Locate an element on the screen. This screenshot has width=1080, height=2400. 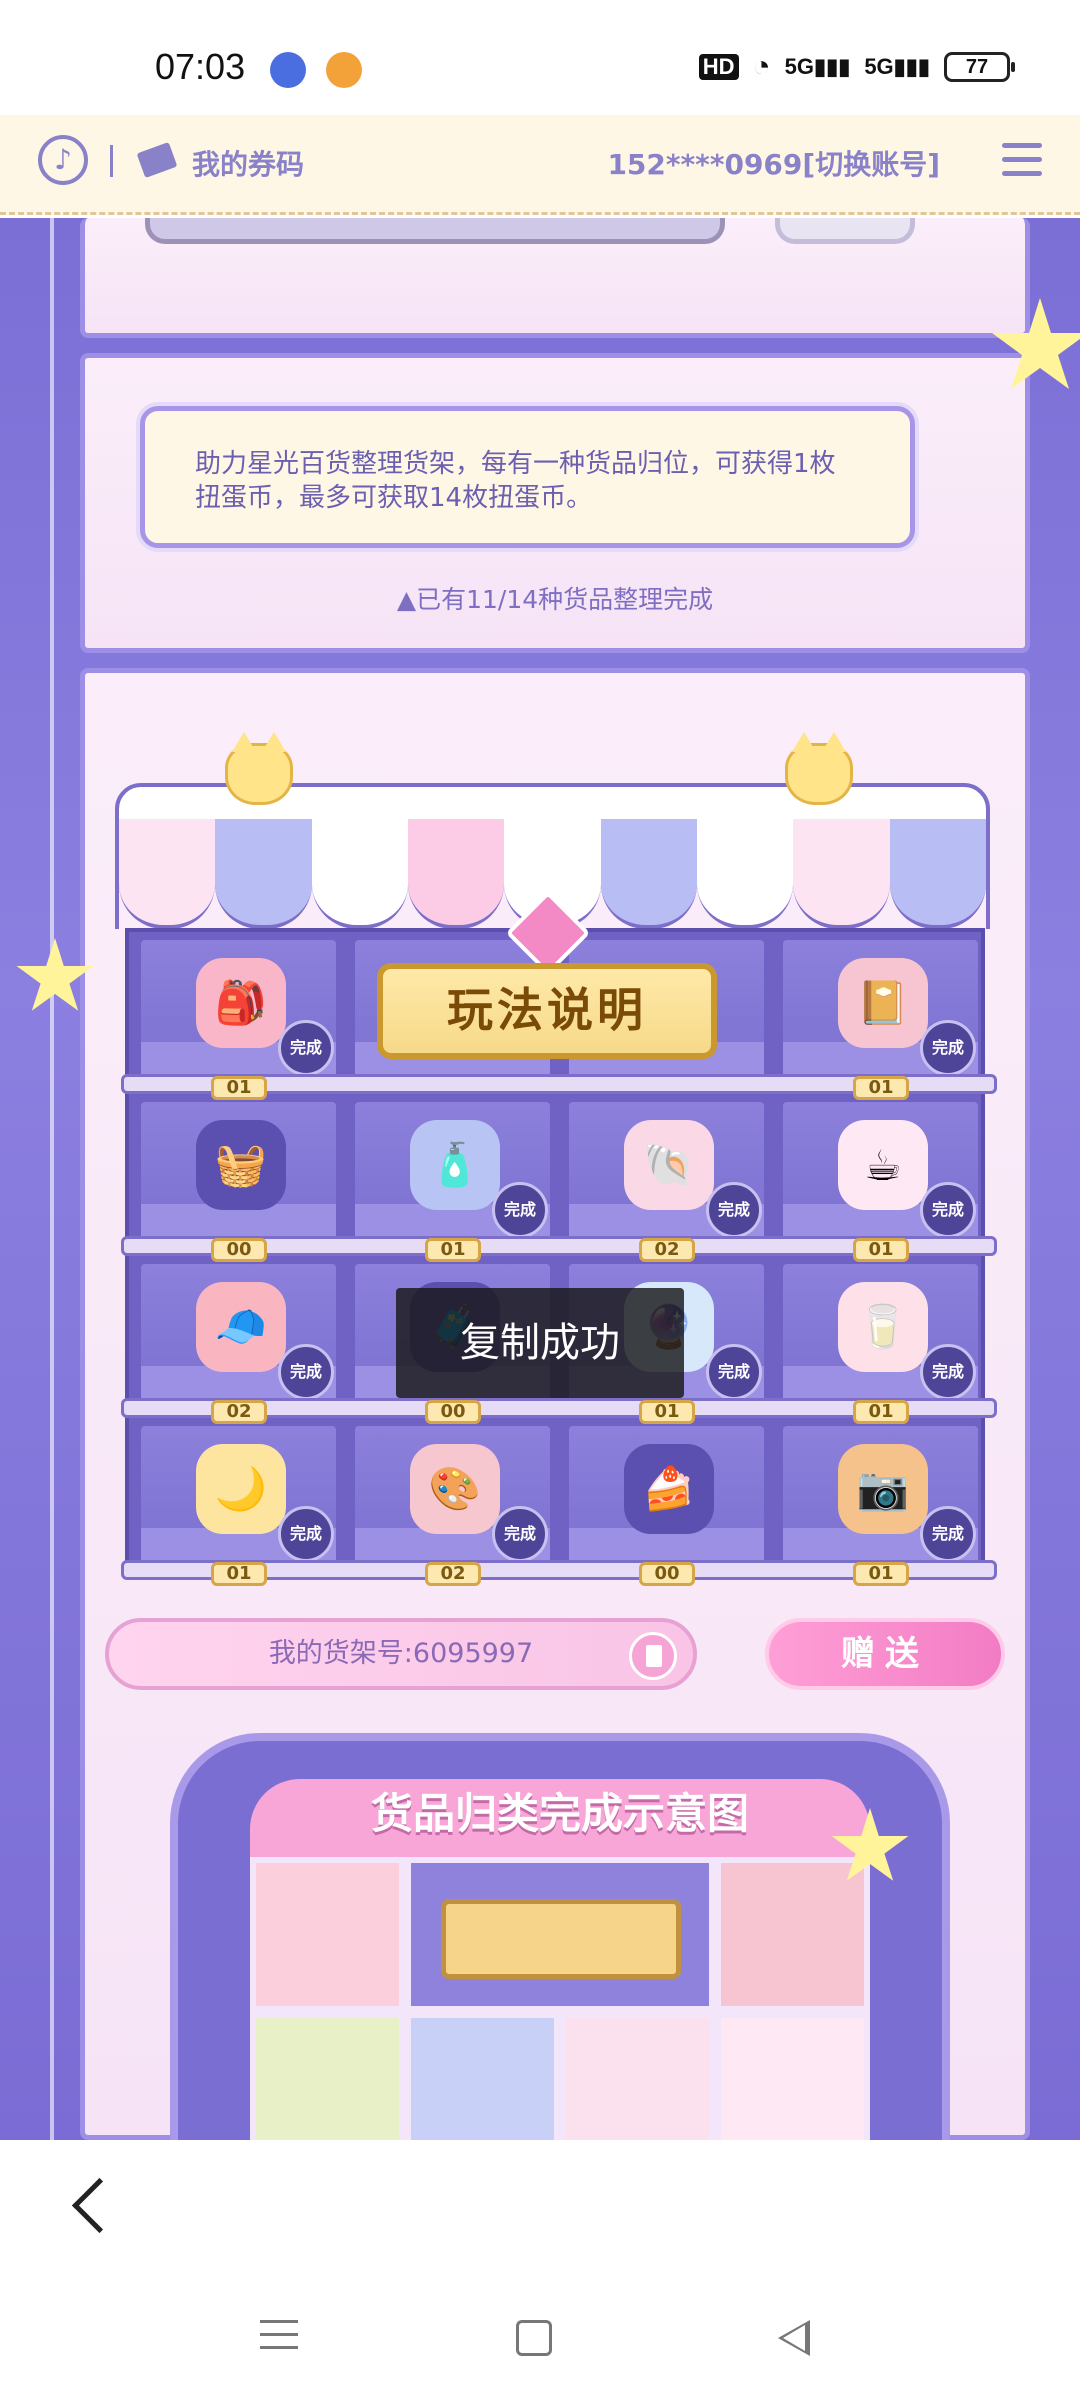
shelf-row-4: 🌙 完成 🎨 完成 🍰 📷 完成 01 02 00 01 is located at coordinates (559, 1502).